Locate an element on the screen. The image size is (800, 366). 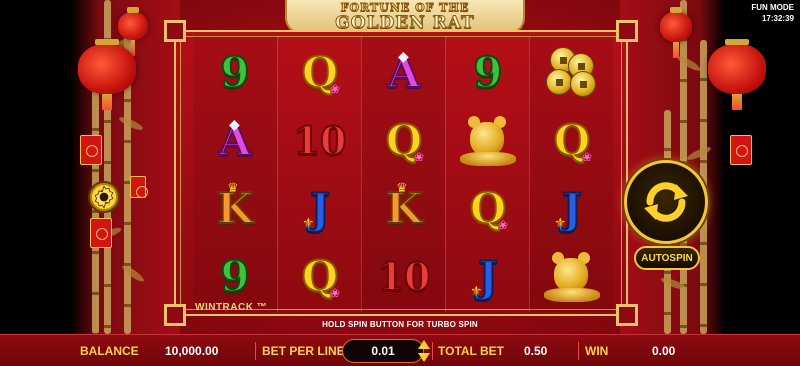
bet-stepper is located at coordinates (424, 351).